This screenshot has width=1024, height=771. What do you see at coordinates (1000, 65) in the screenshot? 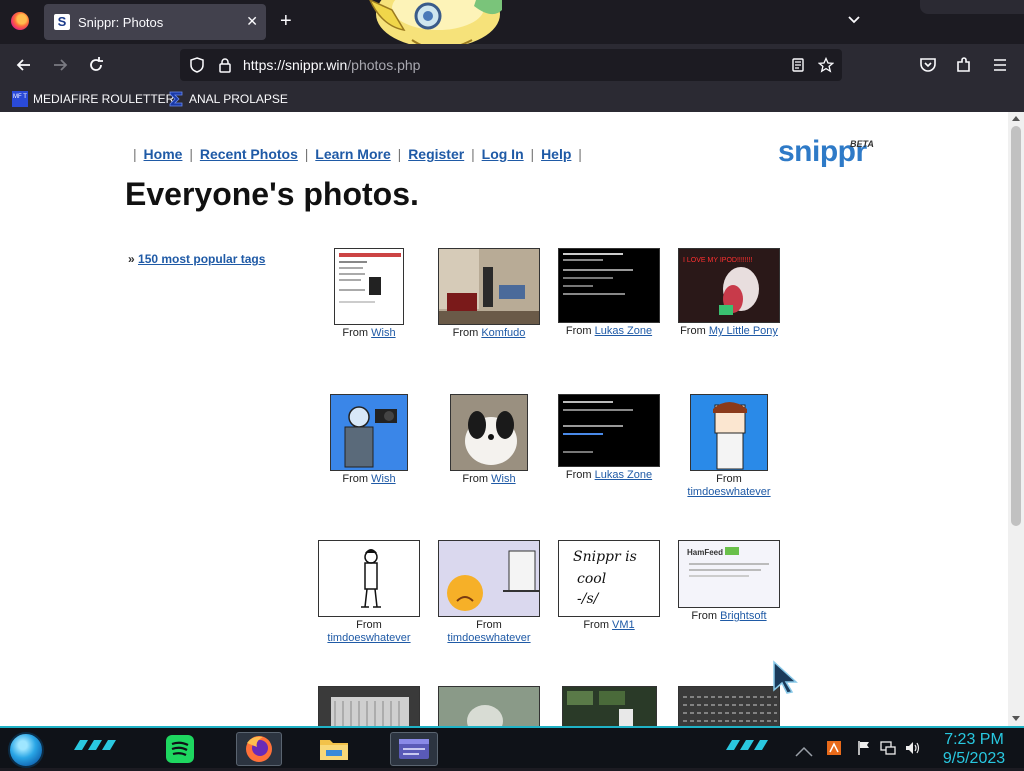
I see `hamburger-menu-icon` at bounding box center [1000, 65].